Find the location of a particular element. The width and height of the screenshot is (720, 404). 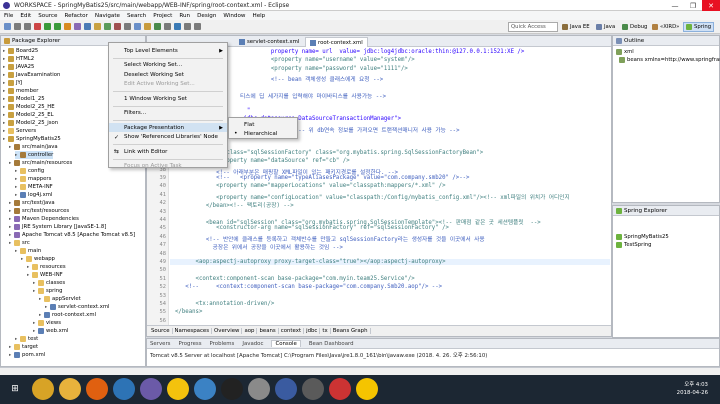

tree-item: ▸ spring is located at coordinates (48, 291).